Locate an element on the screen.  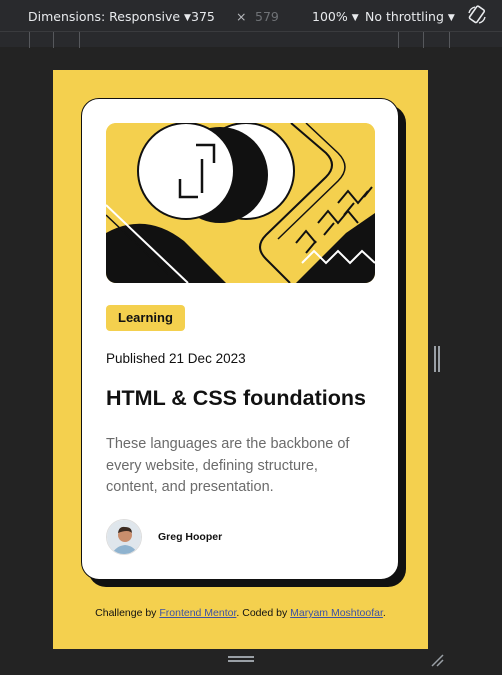
publish-date: Published 21 Dec 2023 is located at coordinates (176, 358).